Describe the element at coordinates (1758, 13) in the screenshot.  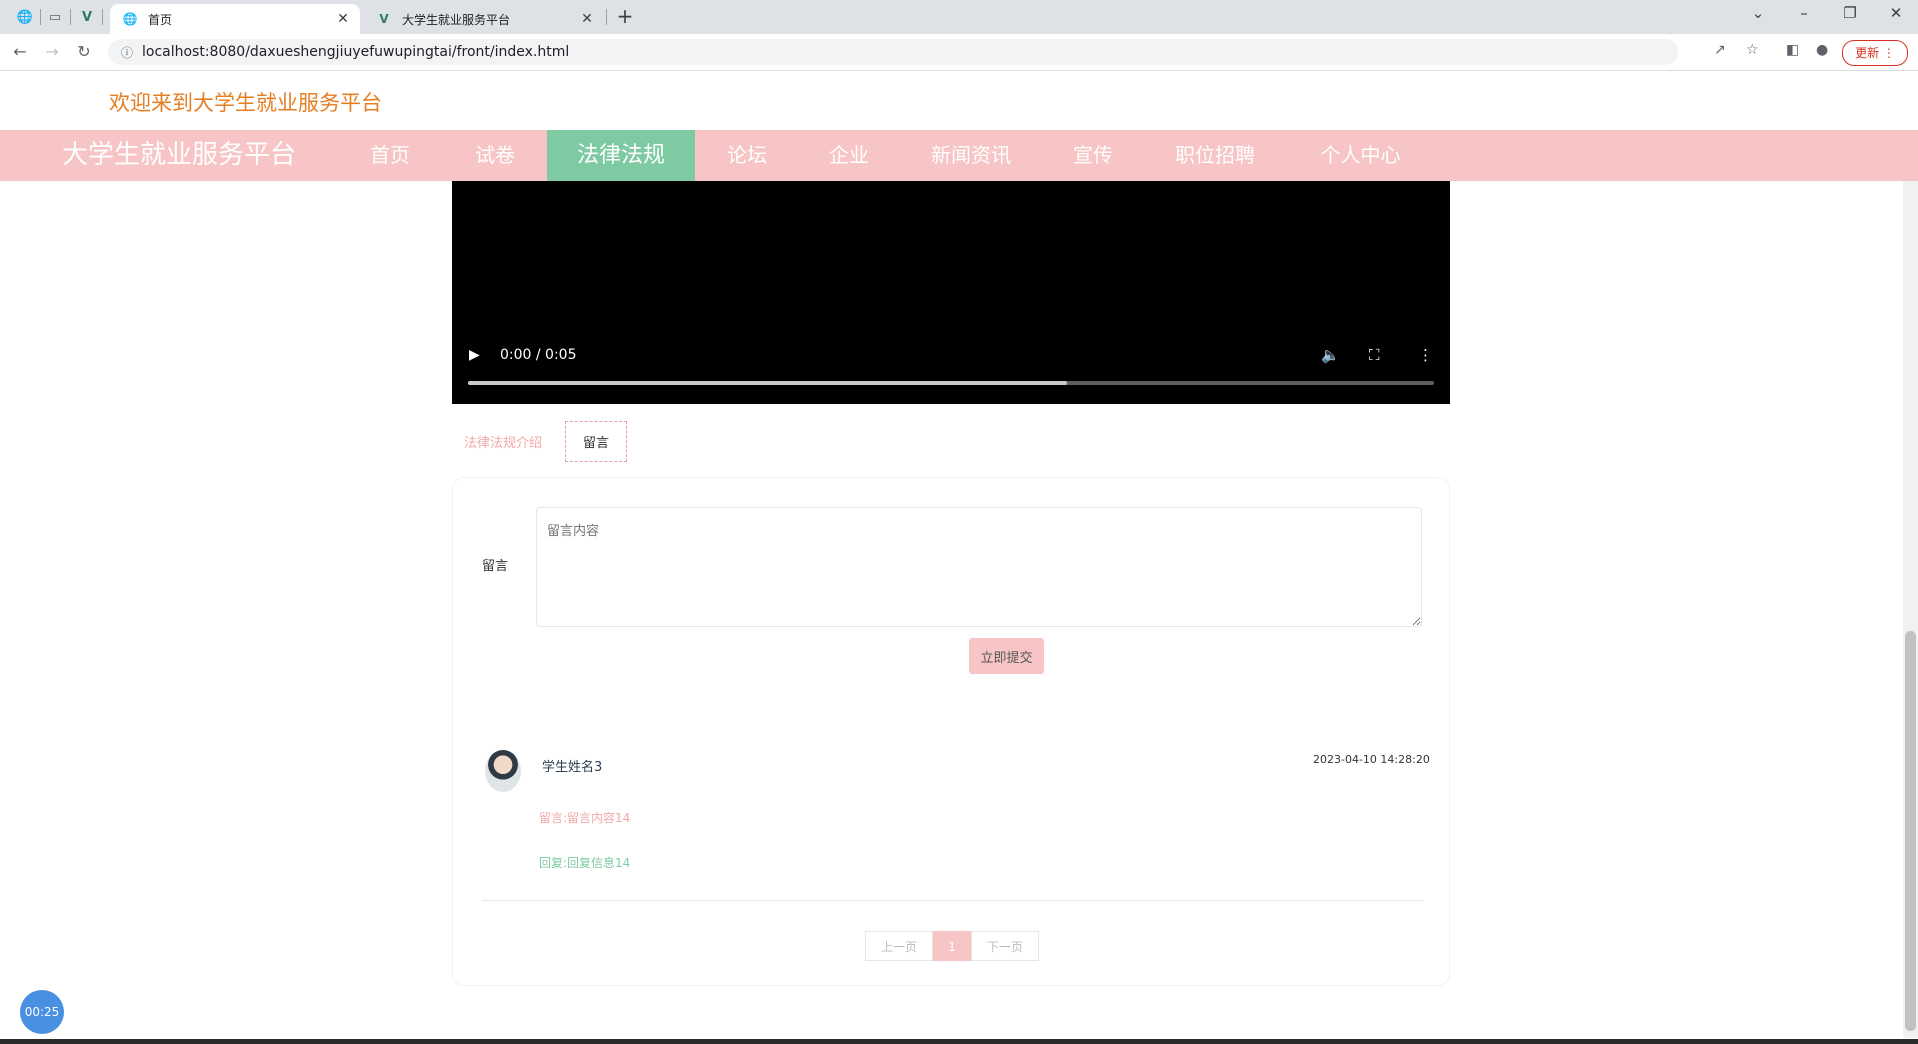
I see `tab-search-chevron-icon: ⌄` at that location.